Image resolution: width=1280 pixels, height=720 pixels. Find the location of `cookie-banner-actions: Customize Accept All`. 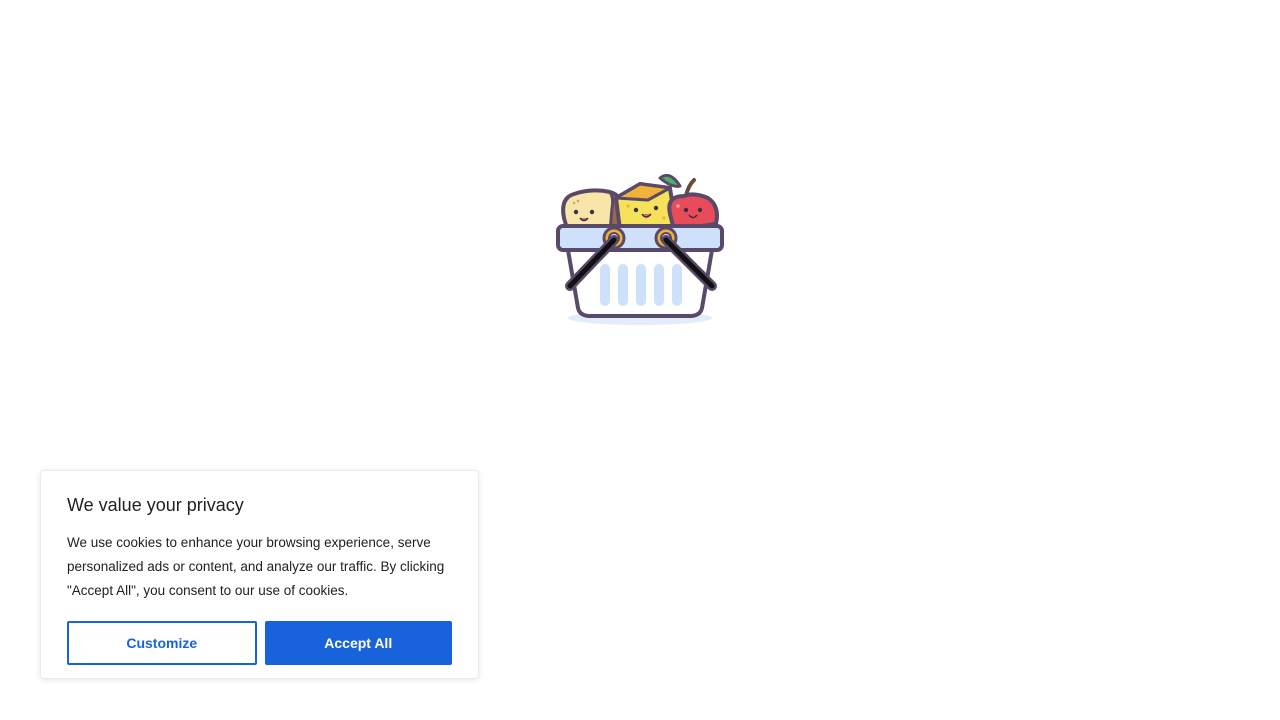

cookie-banner-actions: Customize Accept All is located at coordinates (259, 643).